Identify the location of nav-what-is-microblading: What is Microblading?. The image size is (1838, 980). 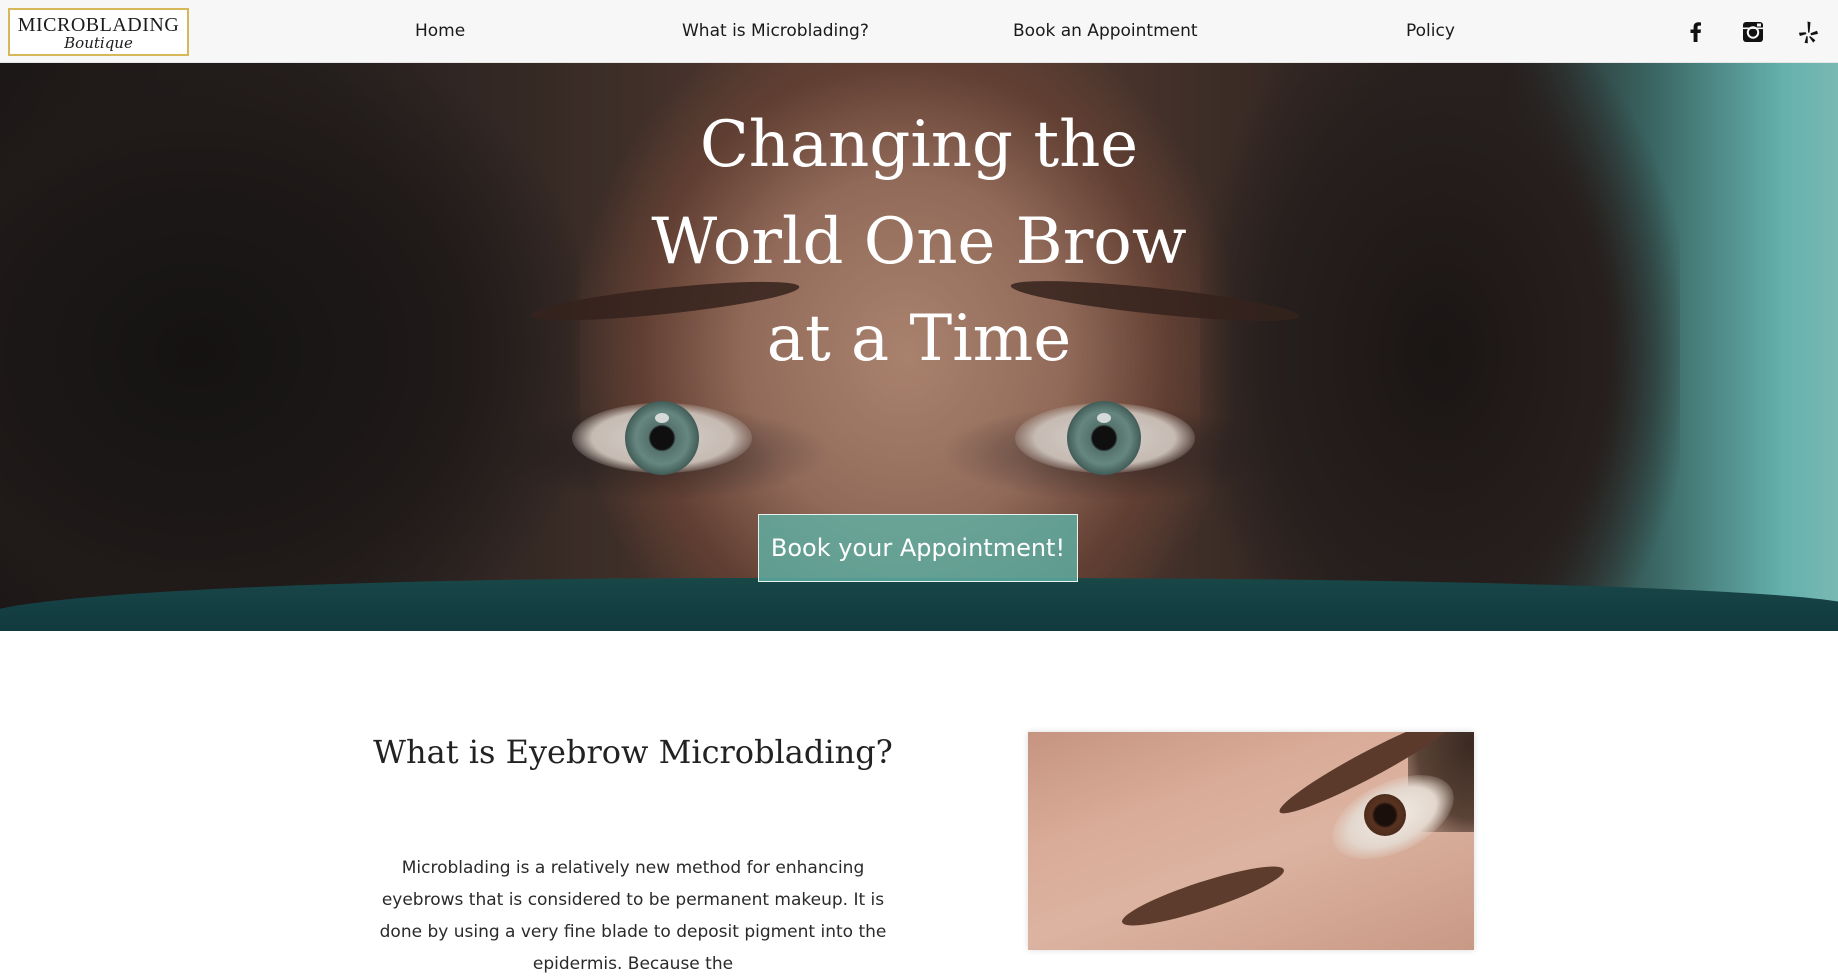
(775, 31).